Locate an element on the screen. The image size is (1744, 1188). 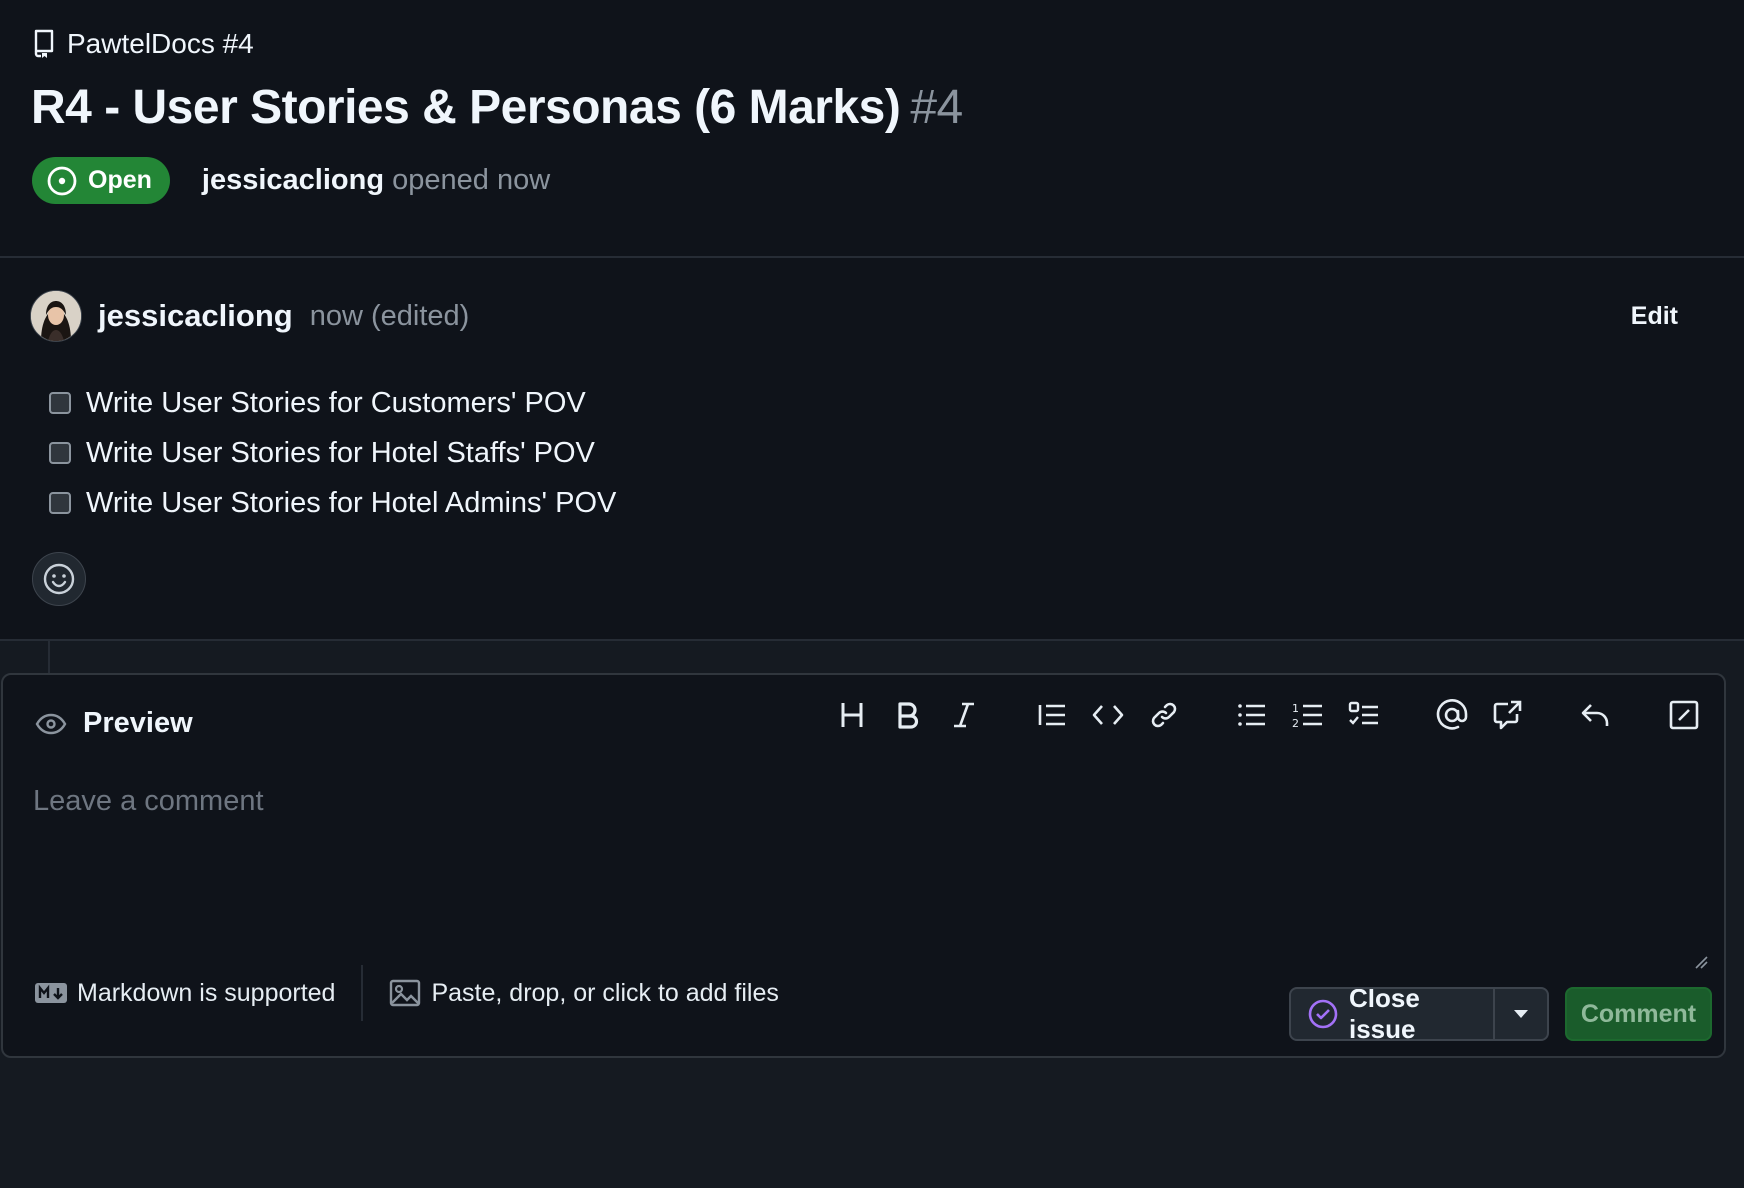
image-icon is located at coordinates (405, 993).